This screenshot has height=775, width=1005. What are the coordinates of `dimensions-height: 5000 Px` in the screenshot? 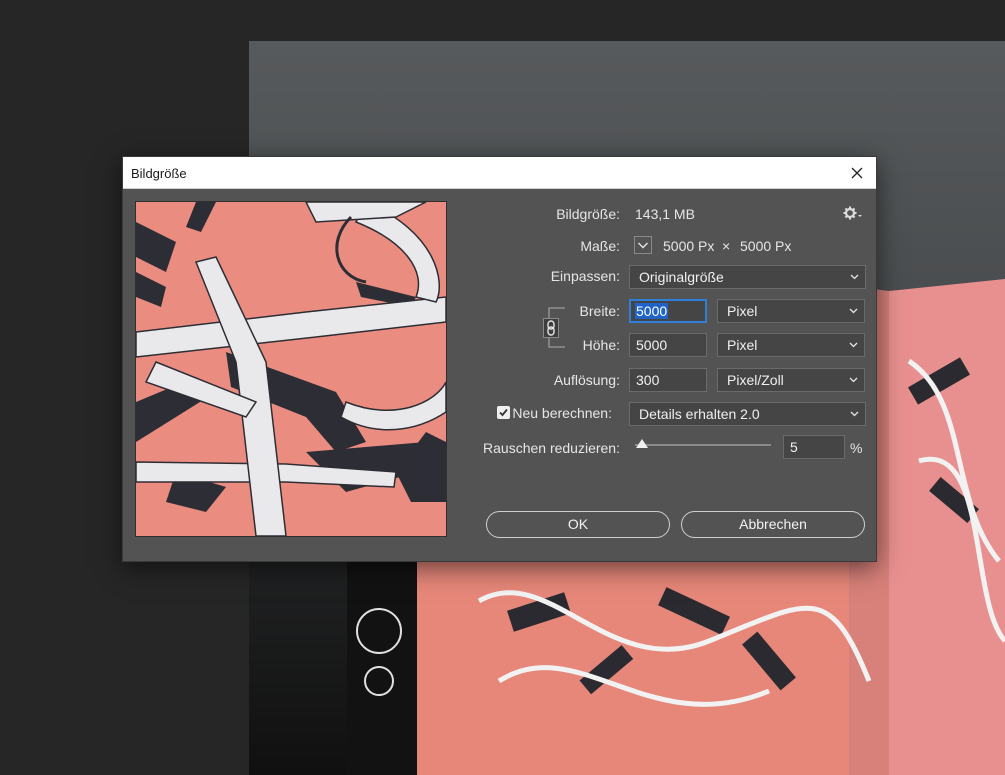 It's located at (766, 246).